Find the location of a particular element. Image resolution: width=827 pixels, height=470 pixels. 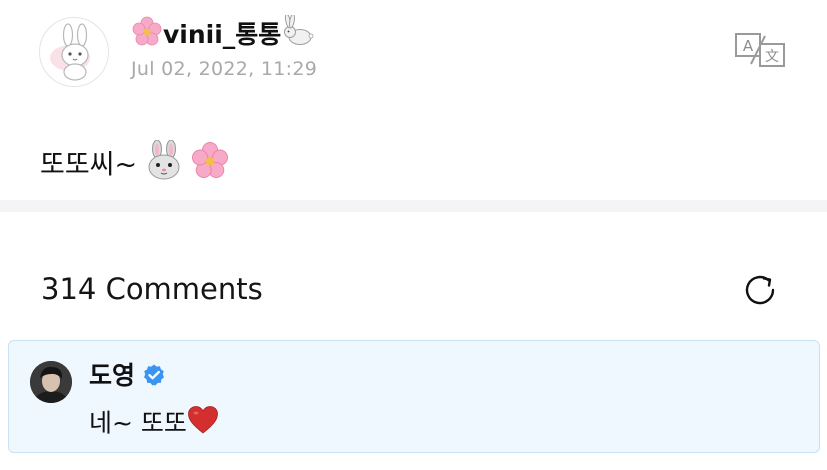

comment-text-row: 네~ 또또 is located at coordinates (154, 424).